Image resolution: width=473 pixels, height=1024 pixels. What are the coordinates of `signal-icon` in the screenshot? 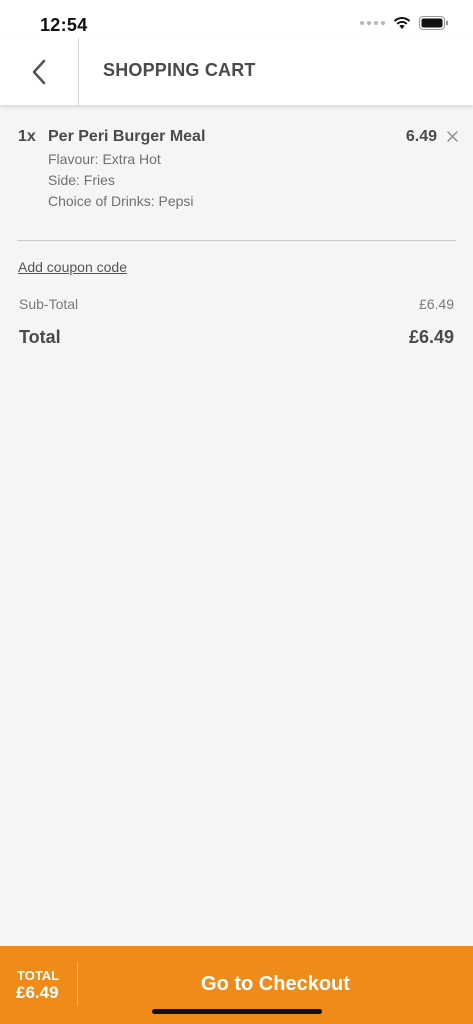 It's located at (372, 23).